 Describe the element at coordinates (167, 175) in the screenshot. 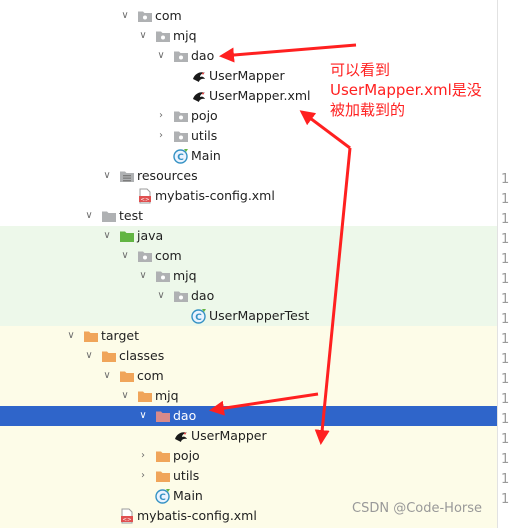

I see `tree-item-label: resources` at that location.